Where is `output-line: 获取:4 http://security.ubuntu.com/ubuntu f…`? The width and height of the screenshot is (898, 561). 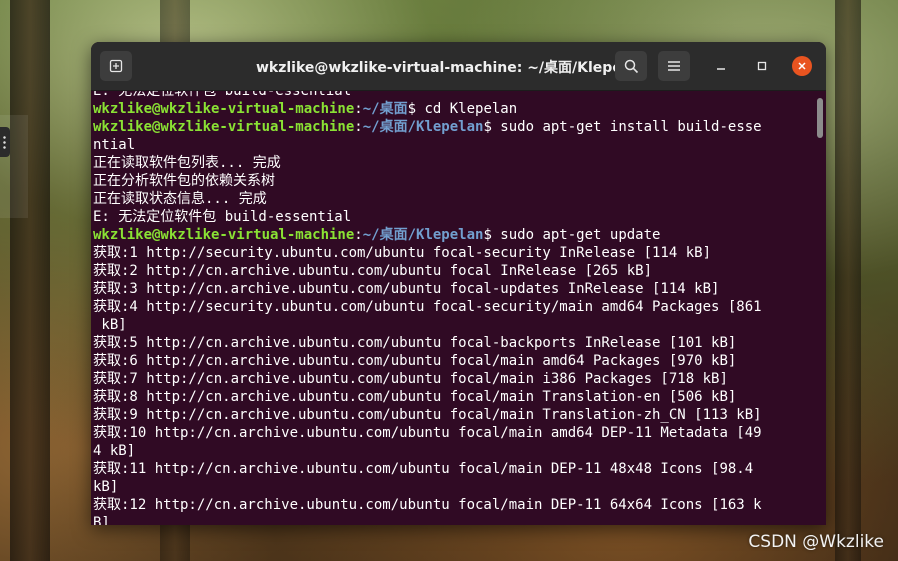 output-line: 获取:4 http://security.ubuntu.com/ubuntu f… is located at coordinates (427, 307).